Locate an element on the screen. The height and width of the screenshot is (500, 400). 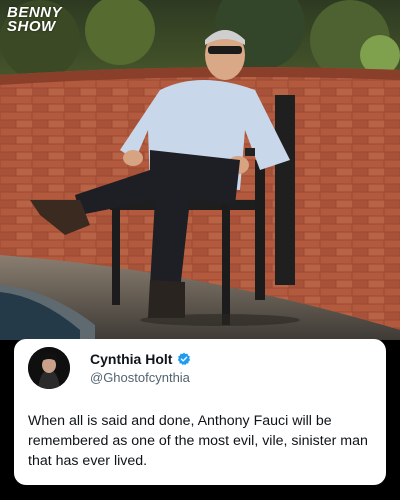
author-name-row: Cynthia Holt is located at coordinates (140, 359).